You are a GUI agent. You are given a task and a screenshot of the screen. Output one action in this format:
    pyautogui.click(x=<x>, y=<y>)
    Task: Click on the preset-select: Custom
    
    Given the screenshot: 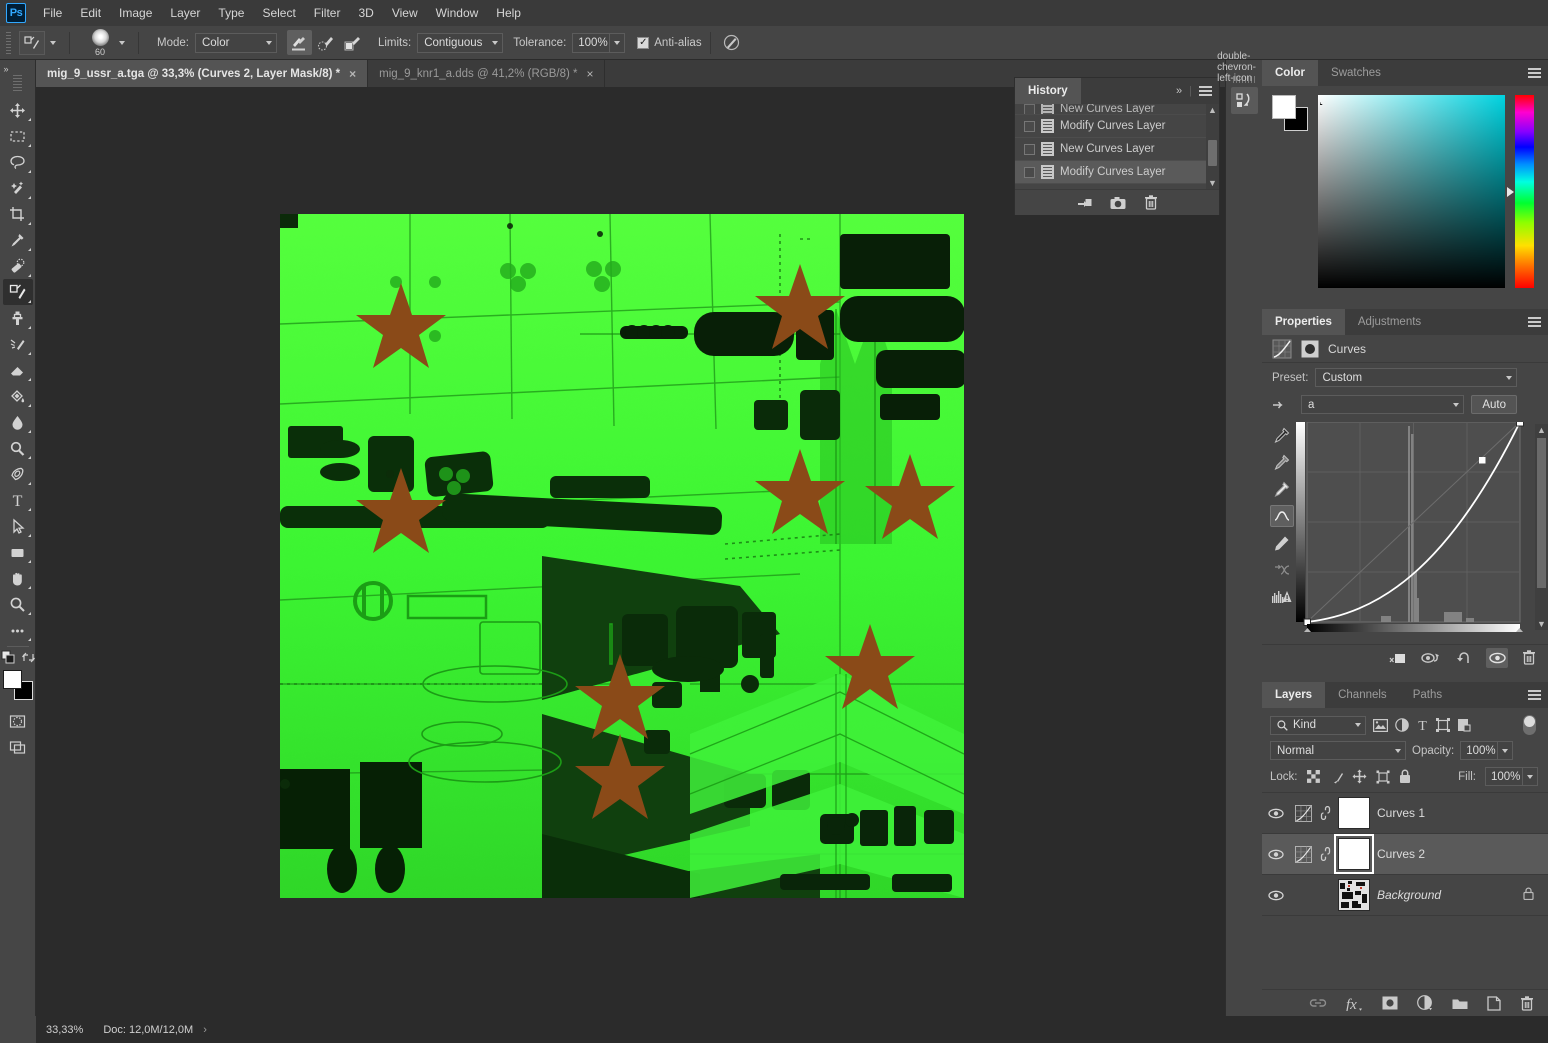 What is the action you would take?
    pyautogui.click(x=1416, y=377)
    